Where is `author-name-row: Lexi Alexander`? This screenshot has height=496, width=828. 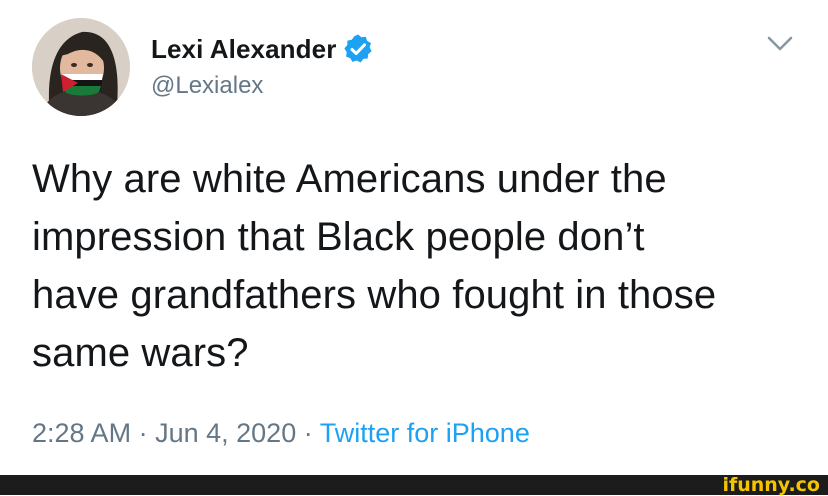
author-name-row: Lexi Alexander is located at coordinates (262, 49).